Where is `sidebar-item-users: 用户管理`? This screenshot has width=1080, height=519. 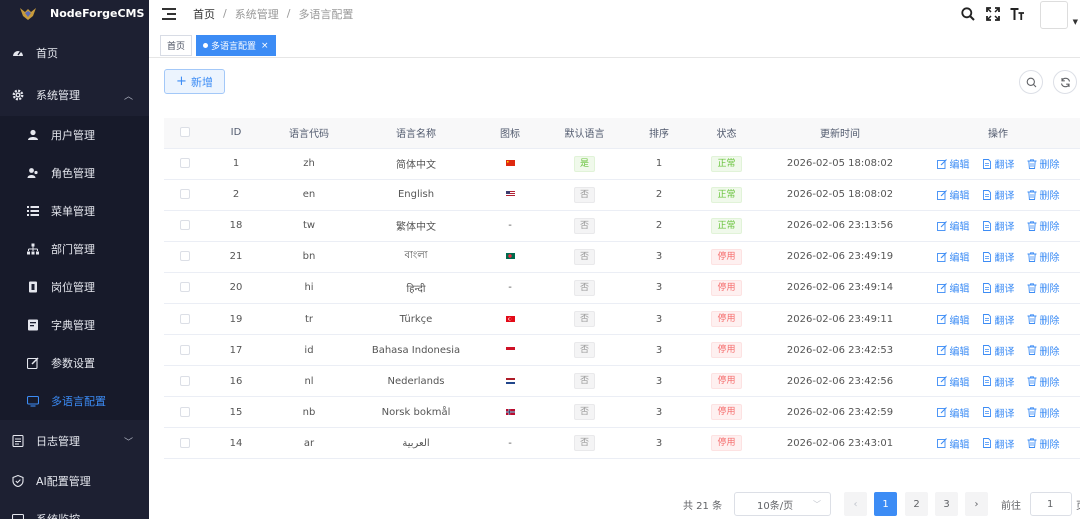
sidebar-item-users: 用户管理 is located at coordinates (74, 135).